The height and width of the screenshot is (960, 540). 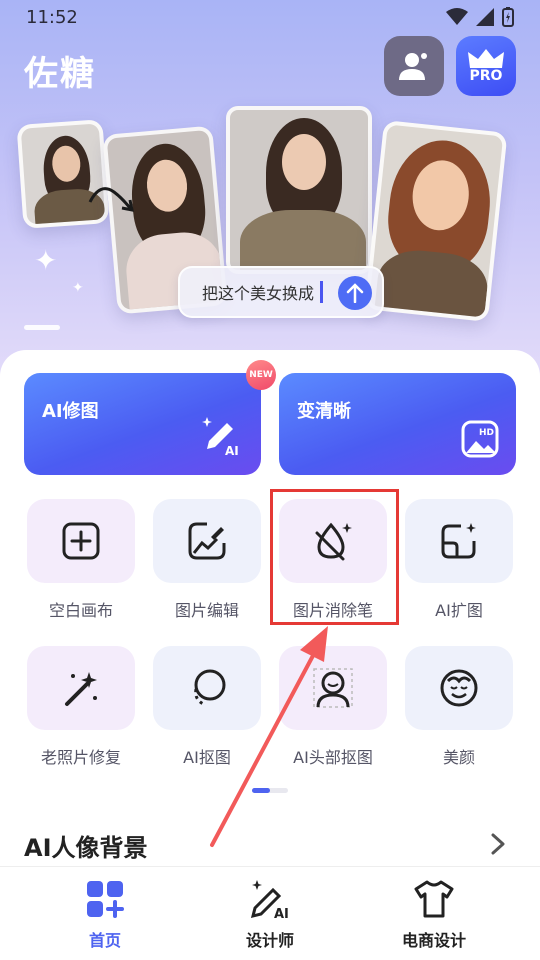 What do you see at coordinates (104, 940) in the screenshot?
I see `nav-home-label: 首页` at bounding box center [104, 940].